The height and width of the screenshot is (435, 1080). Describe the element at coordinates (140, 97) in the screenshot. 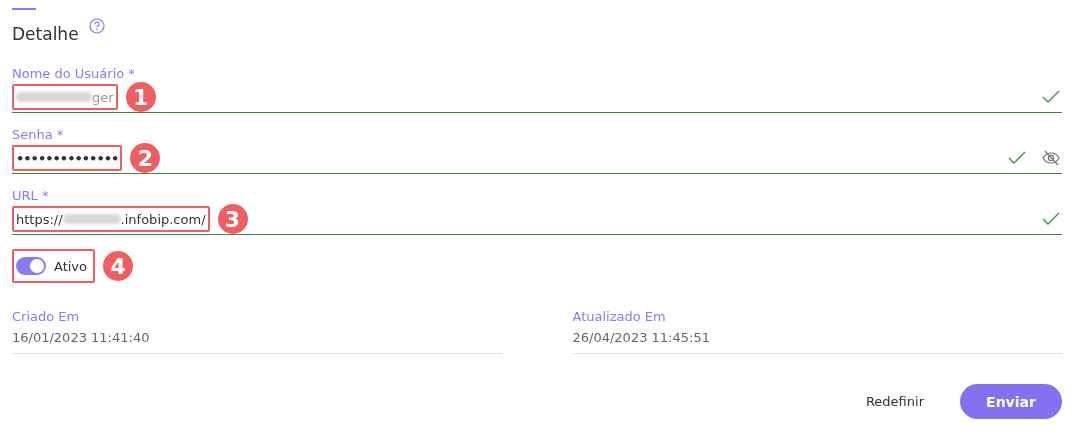

I see `callout-number: 1` at that location.